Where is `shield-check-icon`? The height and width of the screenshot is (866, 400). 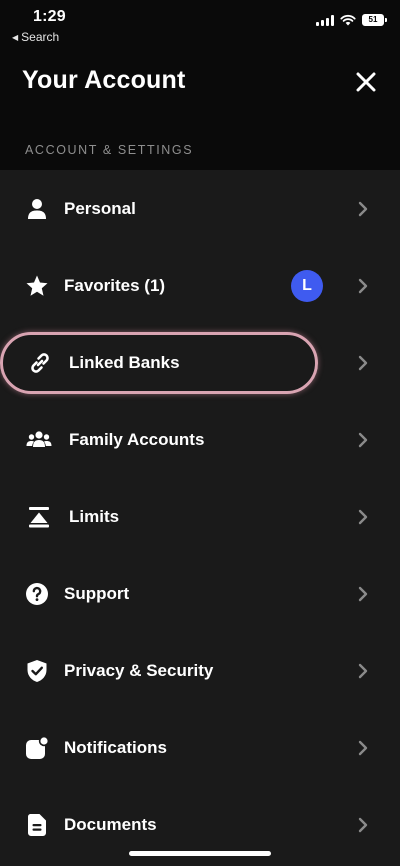
shield-check-icon is located at coordinates (37, 671).